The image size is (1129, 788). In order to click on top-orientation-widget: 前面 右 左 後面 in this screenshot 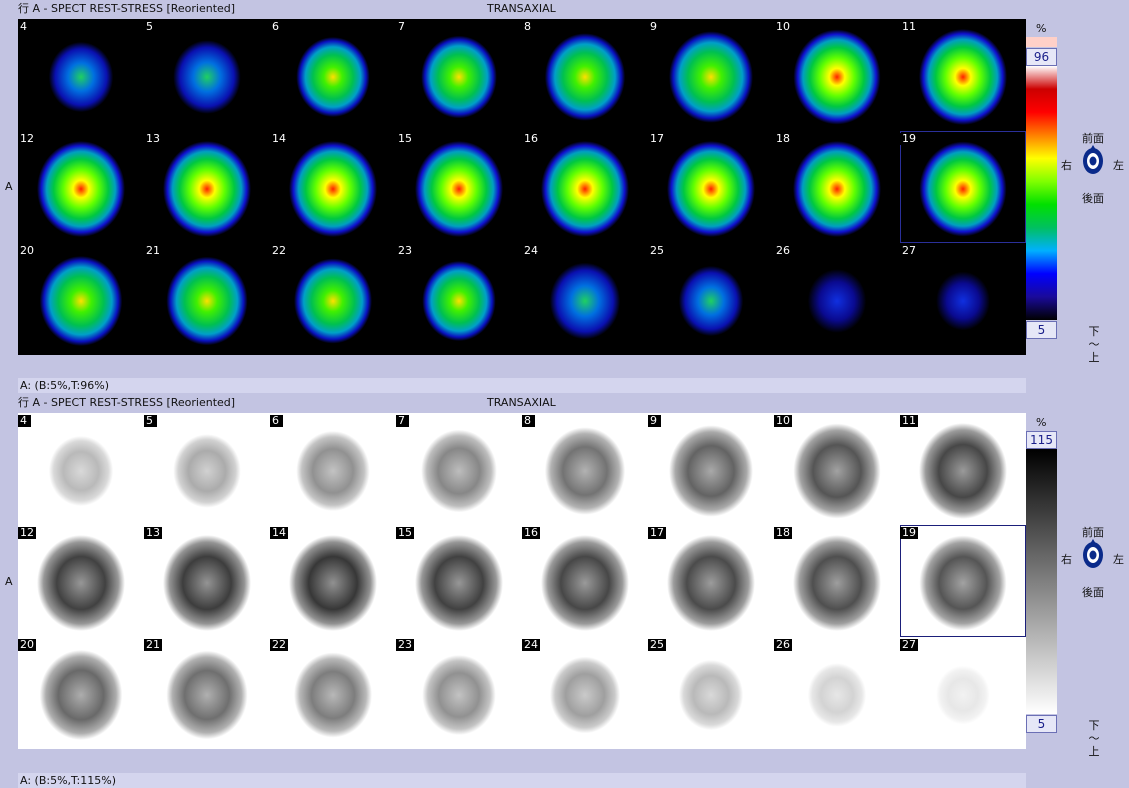, I will do `click(1093, 168)`.